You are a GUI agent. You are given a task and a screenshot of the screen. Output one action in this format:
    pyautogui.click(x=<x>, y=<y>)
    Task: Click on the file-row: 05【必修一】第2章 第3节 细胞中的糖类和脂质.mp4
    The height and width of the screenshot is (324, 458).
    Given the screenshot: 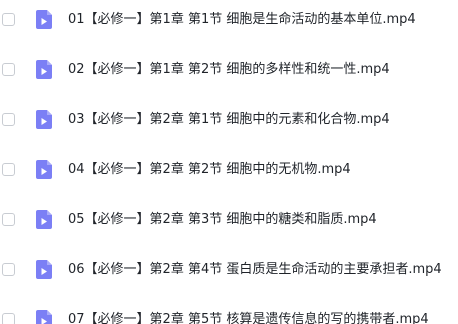 What is the action you would take?
    pyautogui.click(x=229, y=220)
    